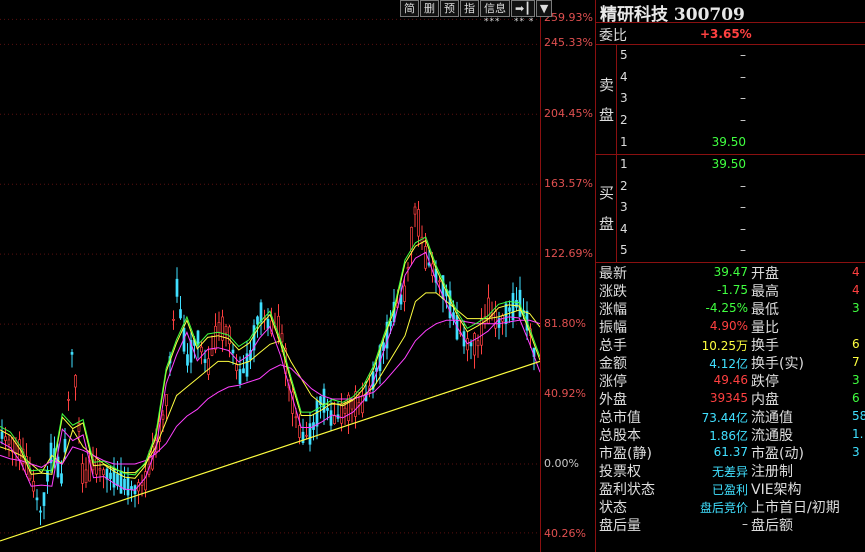 This screenshot has width=865, height=552. I want to click on stat-label: 投票权, so click(620, 472).